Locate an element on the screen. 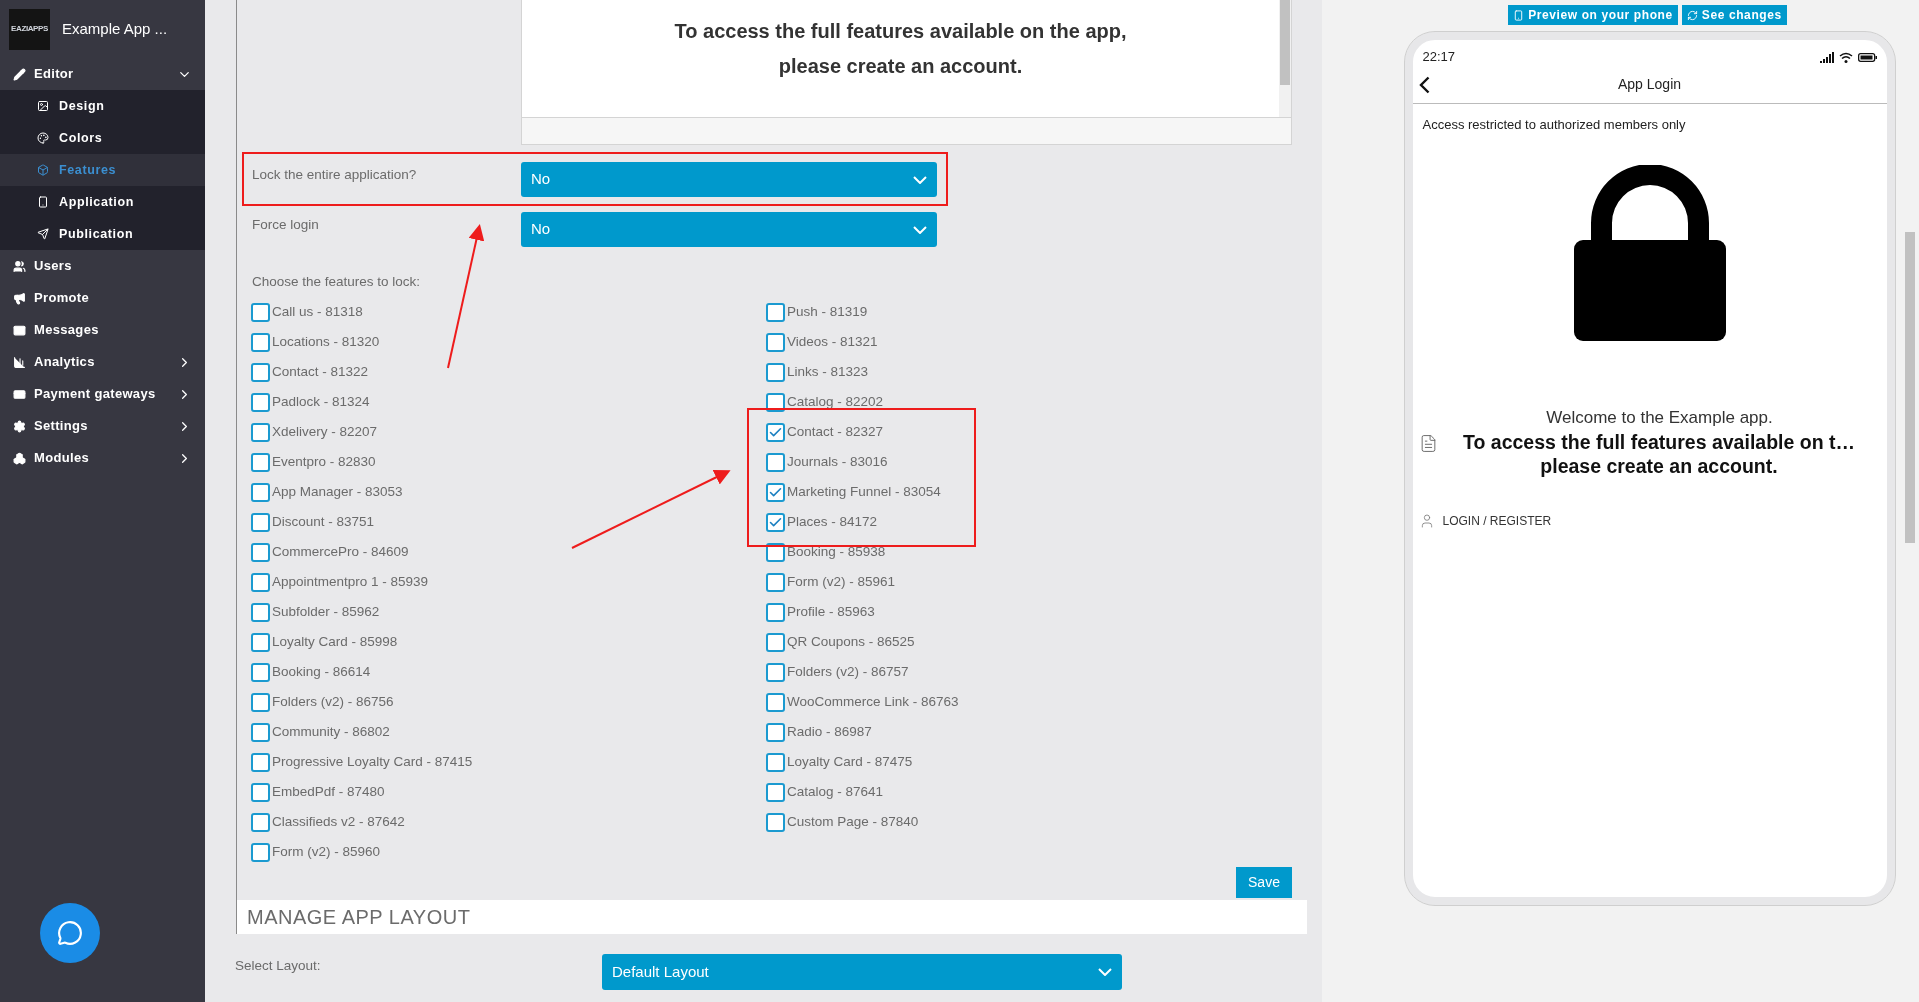 The height and width of the screenshot is (1002, 1919). field-label: Lock the entire application? is located at coordinates (335, 175).